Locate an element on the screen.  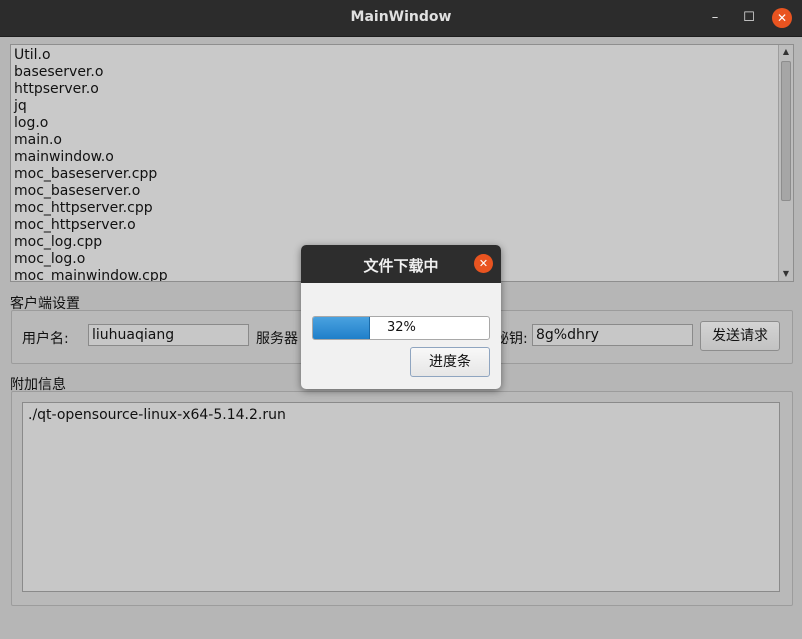
list-item: Util.o is located at coordinates (394, 55).